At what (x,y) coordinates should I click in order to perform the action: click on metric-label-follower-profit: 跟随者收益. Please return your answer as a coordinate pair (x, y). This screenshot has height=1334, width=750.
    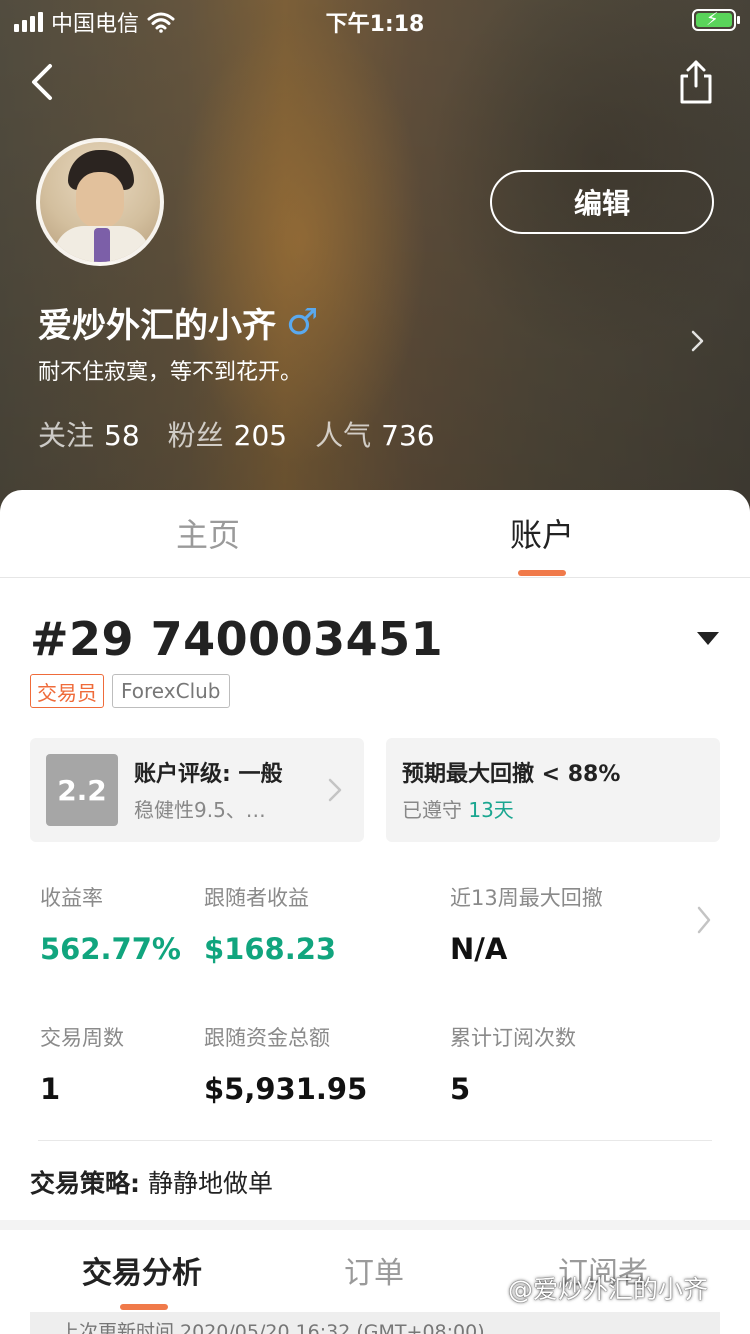
    Looking at the image, I should click on (256, 898).